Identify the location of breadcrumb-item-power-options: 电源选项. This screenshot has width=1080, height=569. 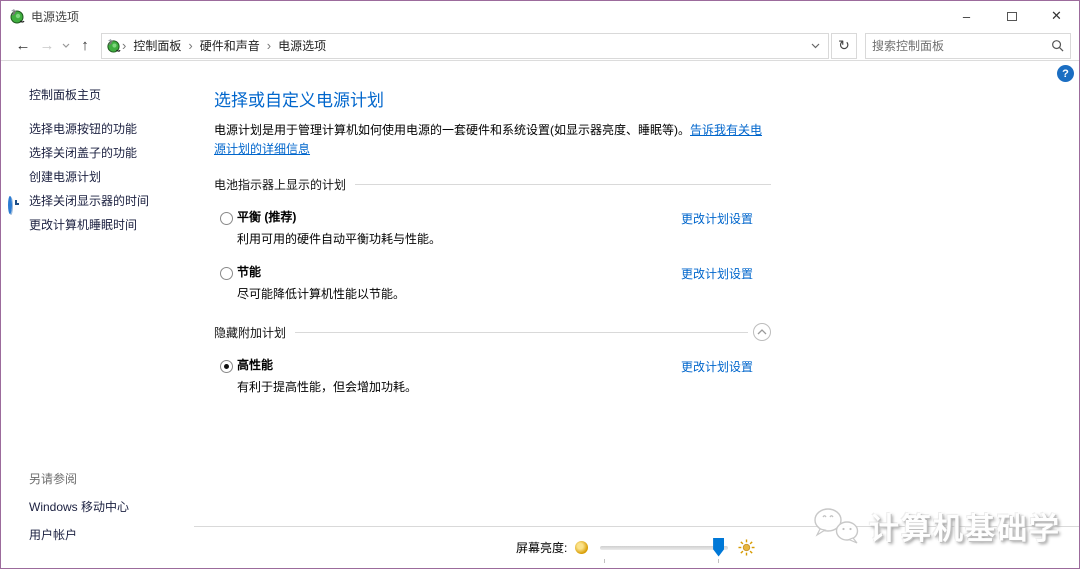
(302, 45).